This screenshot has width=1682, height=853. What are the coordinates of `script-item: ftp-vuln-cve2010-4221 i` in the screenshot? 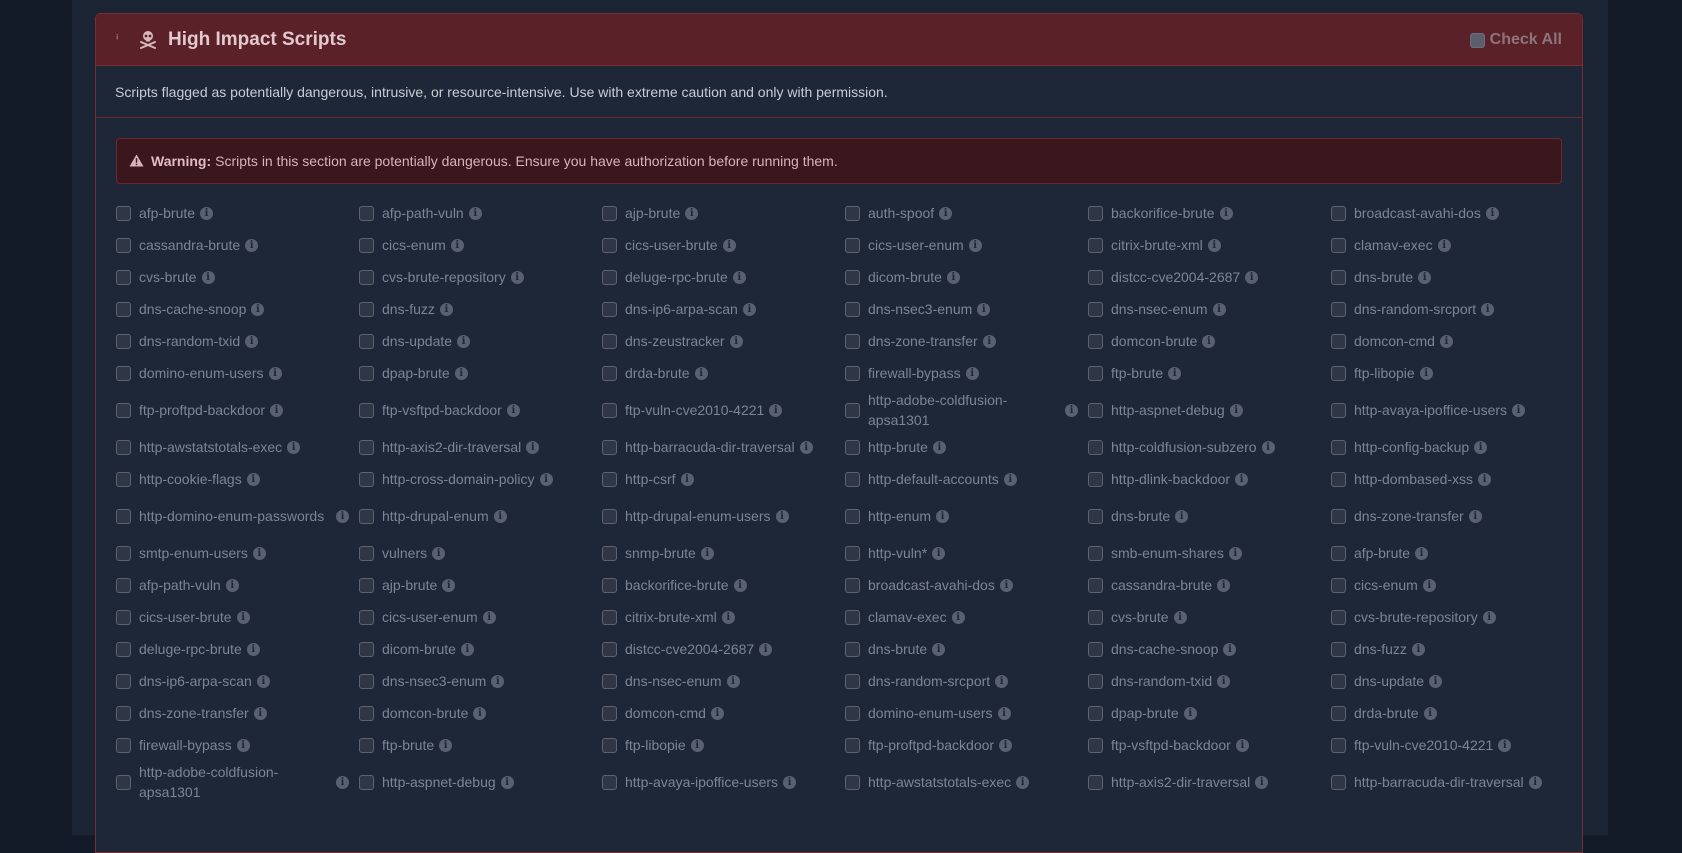 It's located at (1452, 745).